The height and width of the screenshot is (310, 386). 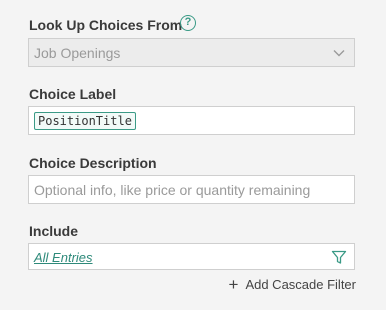 What do you see at coordinates (188, 23) in the screenshot?
I see `question-circle-icon: ?` at bounding box center [188, 23].